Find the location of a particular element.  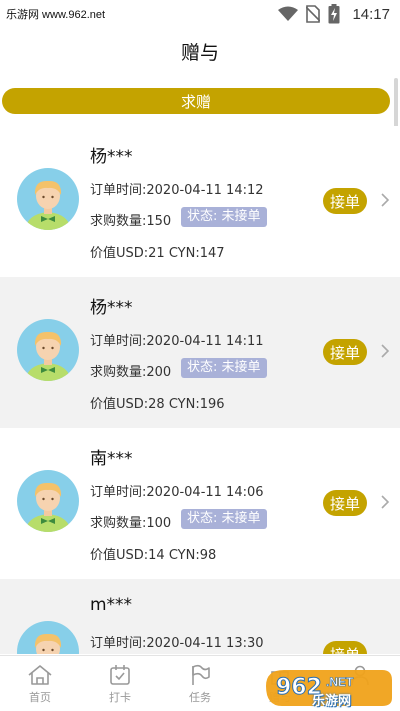

home-icon is located at coordinates (40, 675).